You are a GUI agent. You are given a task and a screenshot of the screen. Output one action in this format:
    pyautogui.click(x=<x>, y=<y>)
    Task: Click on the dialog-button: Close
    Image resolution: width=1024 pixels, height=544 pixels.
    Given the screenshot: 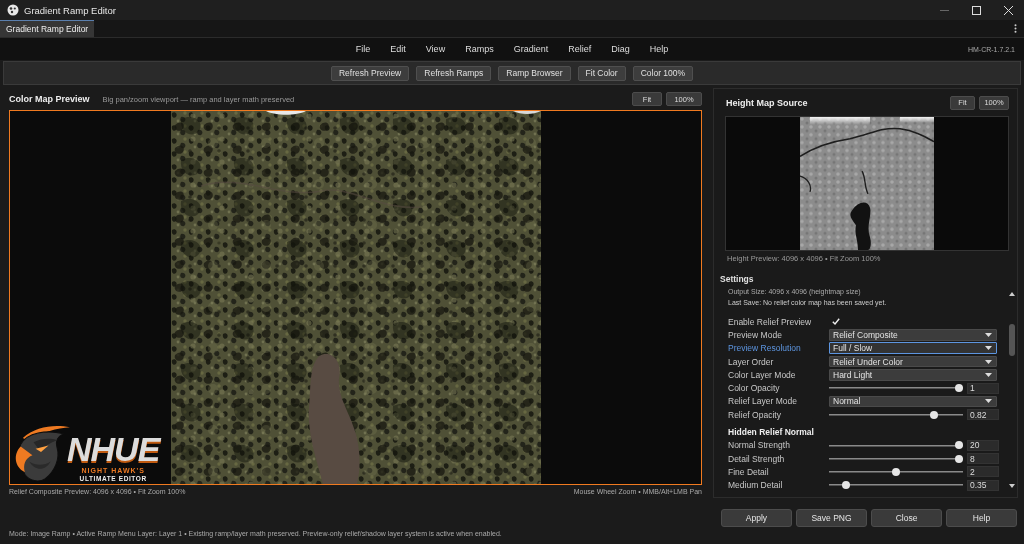 What is the action you would take?
    pyautogui.click(x=906, y=518)
    